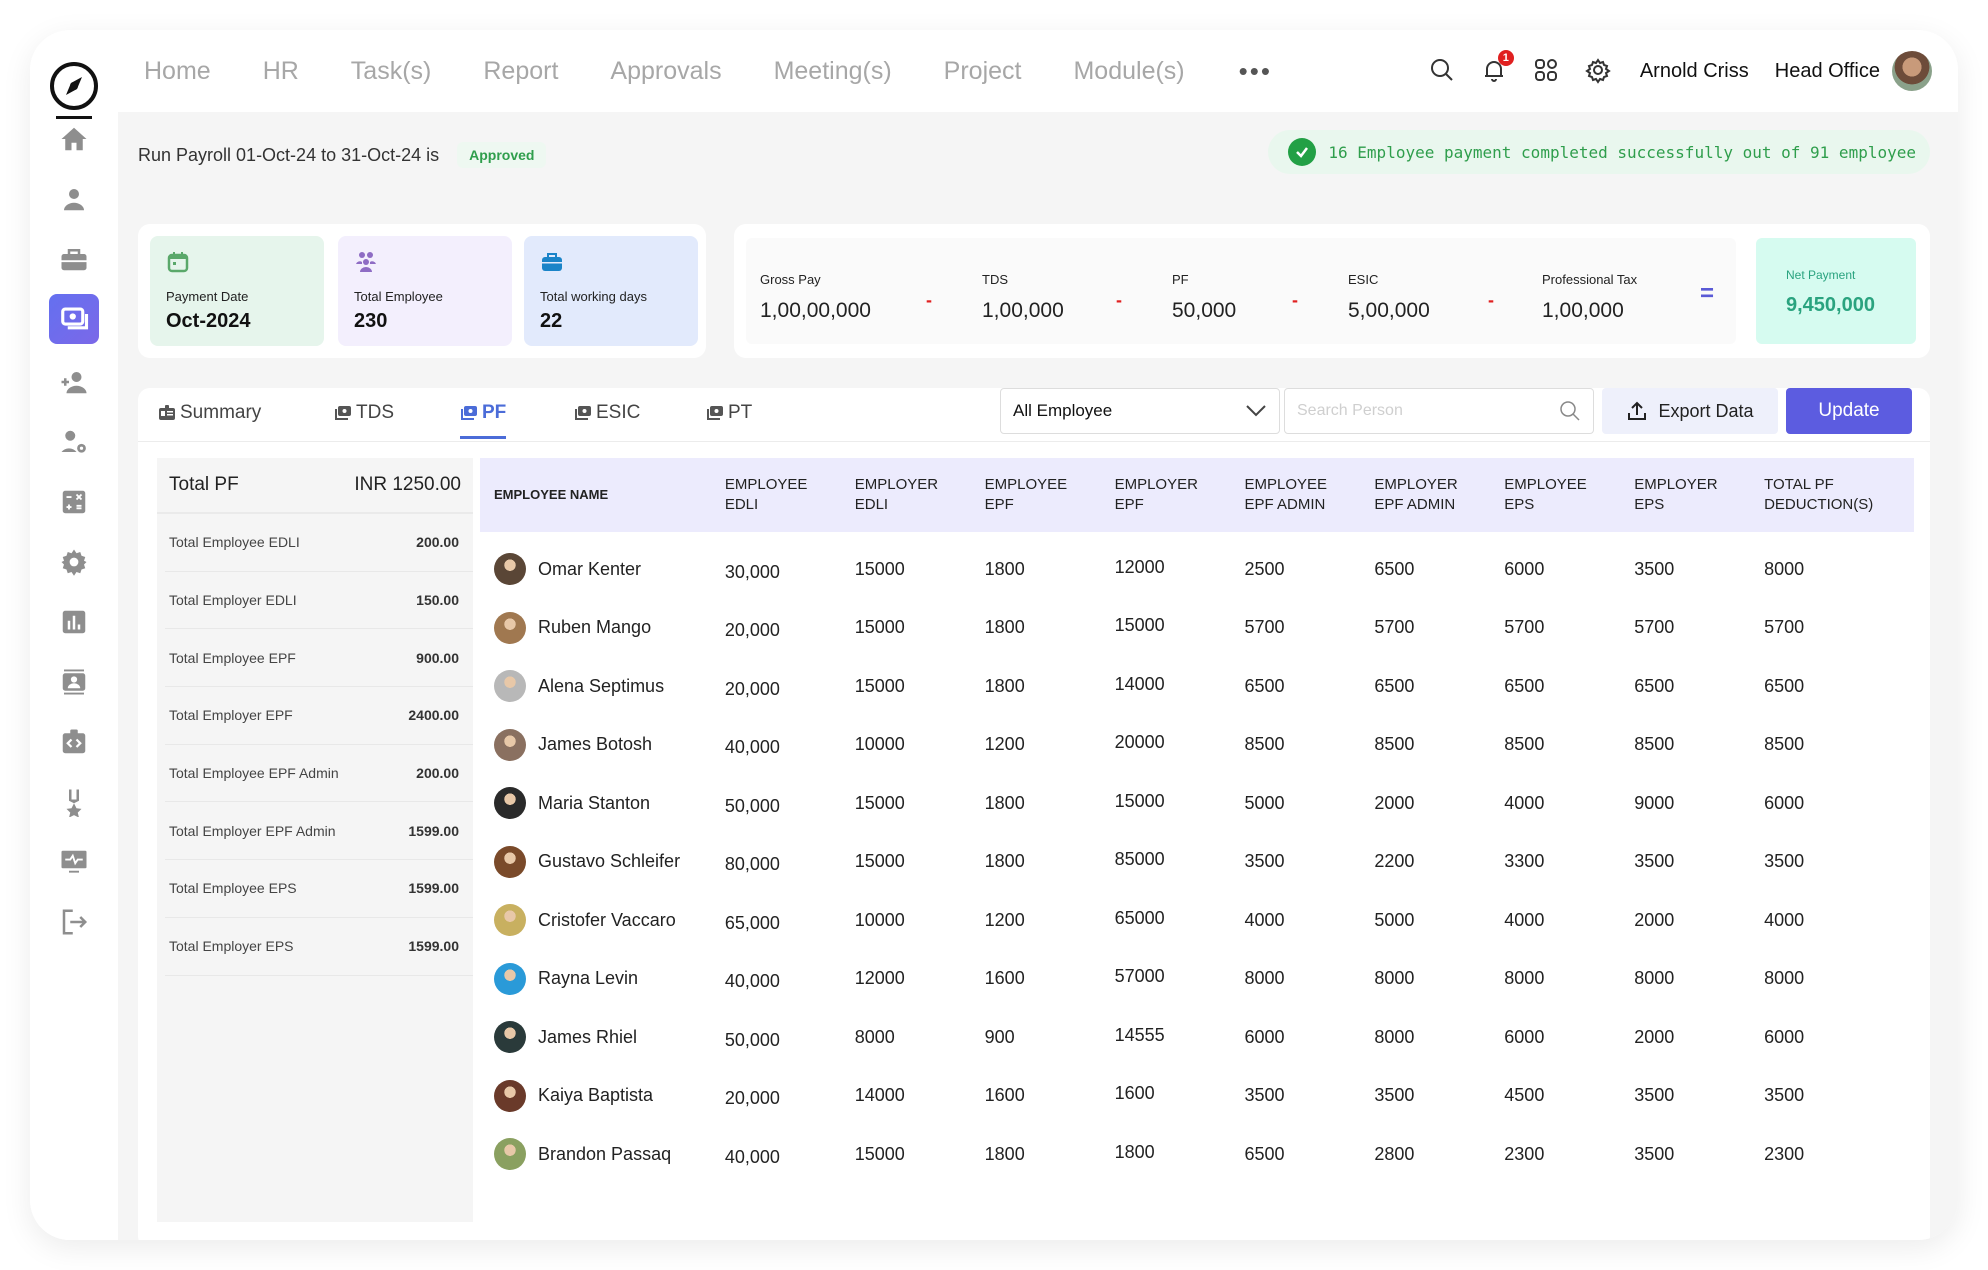 The width and height of the screenshot is (1988, 1270). What do you see at coordinates (589, 569) in the screenshot?
I see `employee-name: Omar Kenter` at bounding box center [589, 569].